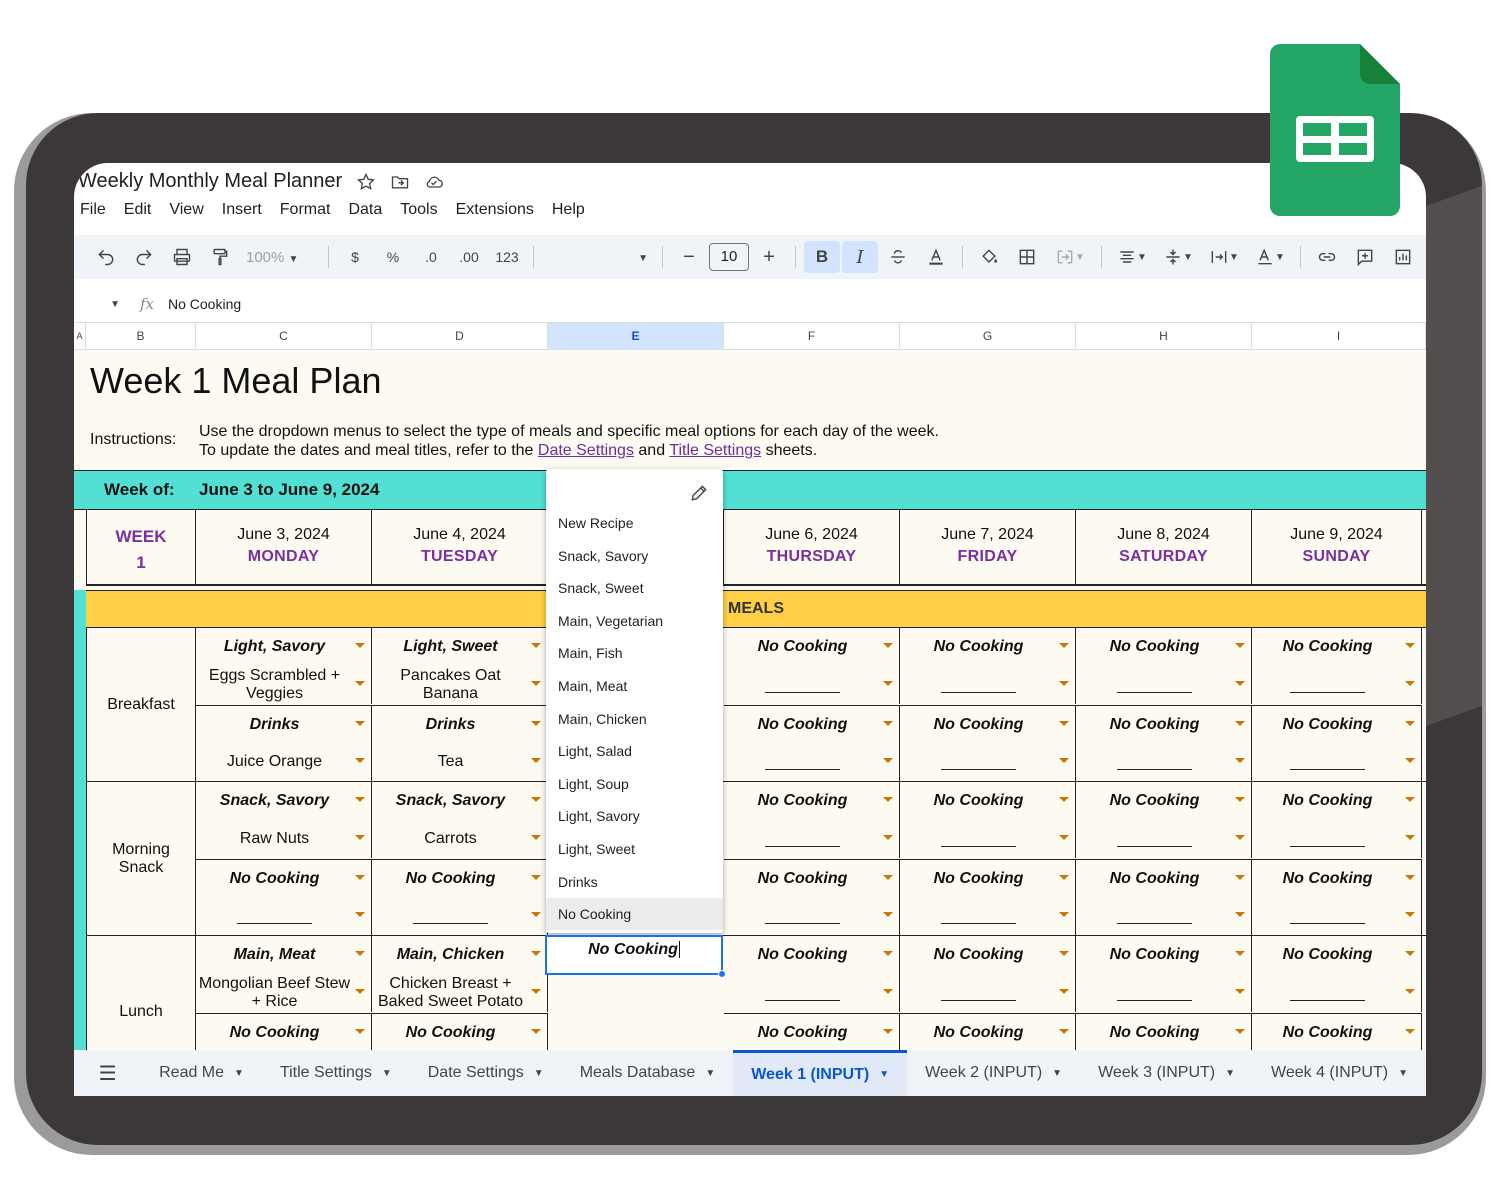 This screenshot has height=1200, width=1500. Describe the element at coordinates (689, 257) in the screenshot. I see `decrease-font-size-button: −` at that location.